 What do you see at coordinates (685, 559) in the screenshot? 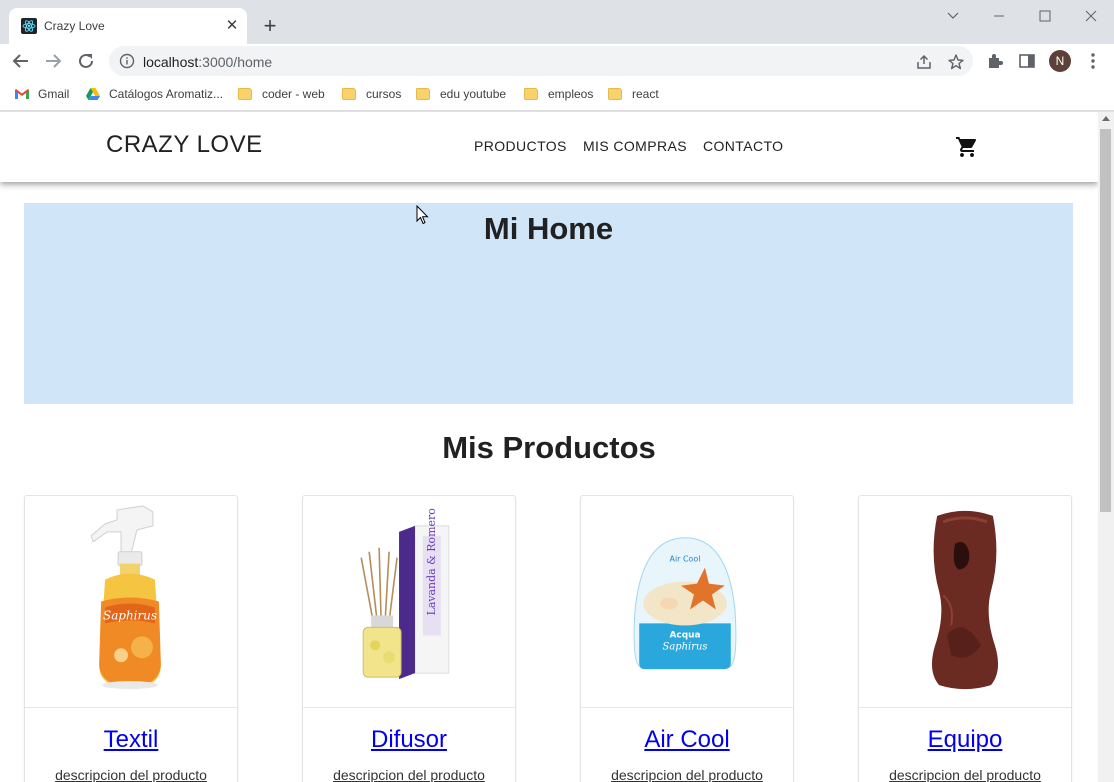
I see `svg-text: Air Cool` at bounding box center [685, 559].